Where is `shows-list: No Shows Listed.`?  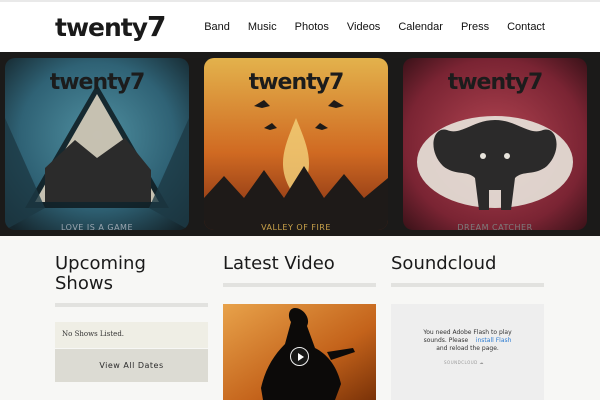 shows-list: No Shows Listed. is located at coordinates (131, 335).